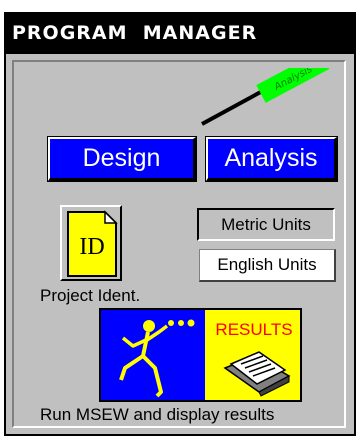 This screenshot has height=438, width=364. What do you see at coordinates (157, 358) in the screenshot?
I see `running-figure-icon` at bounding box center [157, 358].